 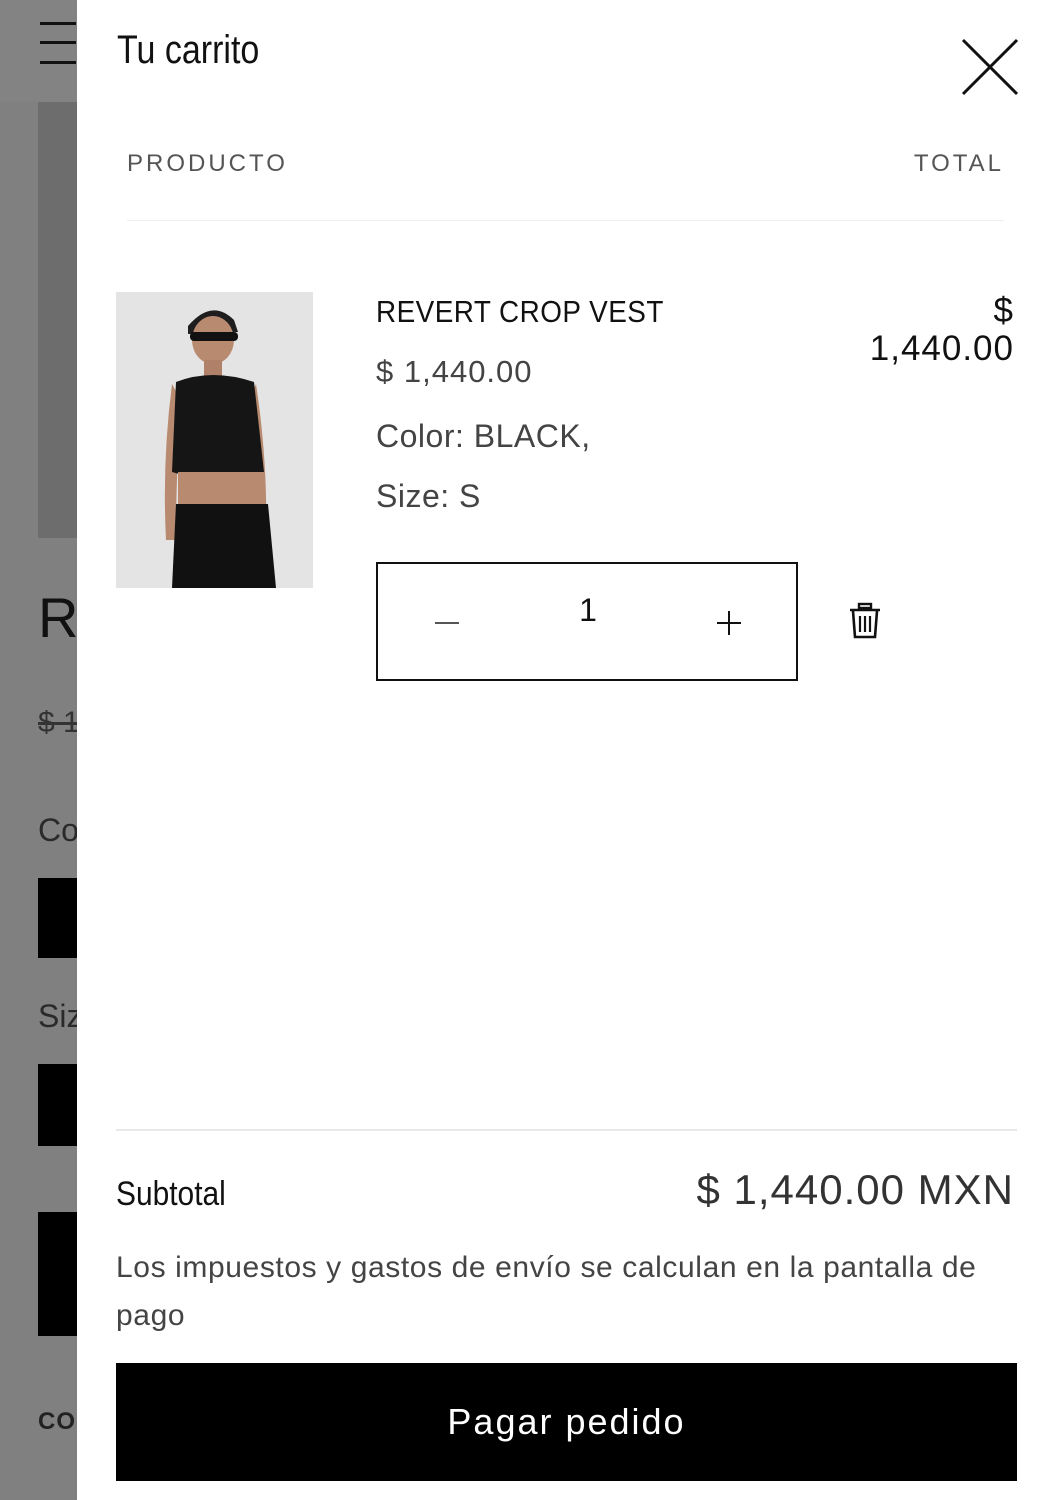 I want to click on background-color-label: Co, so click(x=58, y=830).